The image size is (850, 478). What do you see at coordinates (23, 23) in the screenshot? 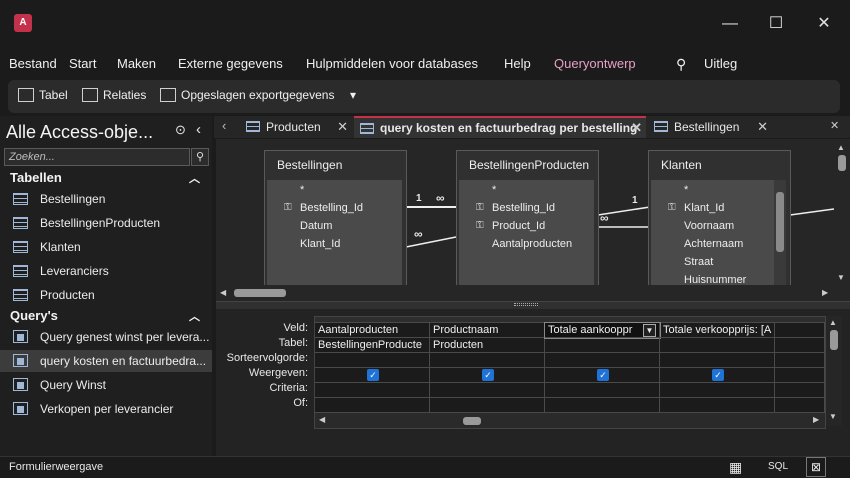
I see `access-app-icon: A` at bounding box center [23, 23].